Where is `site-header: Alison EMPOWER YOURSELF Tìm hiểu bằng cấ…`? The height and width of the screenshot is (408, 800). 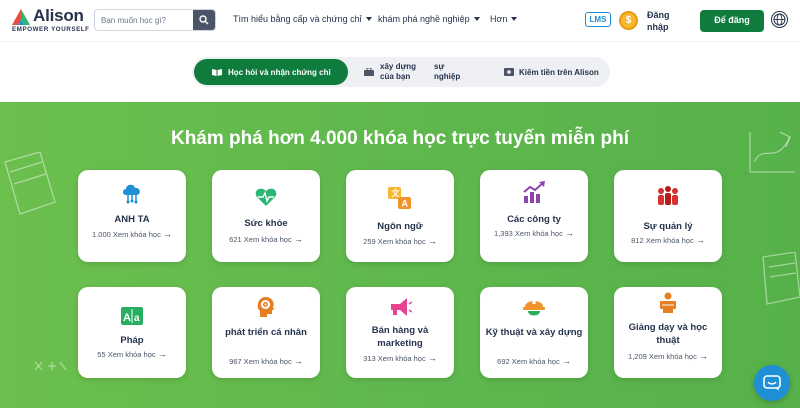 site-header: Alison EMPOWER YOURSELF Tìm hiểu bằng cấ… is located at coordinates (400, 21).